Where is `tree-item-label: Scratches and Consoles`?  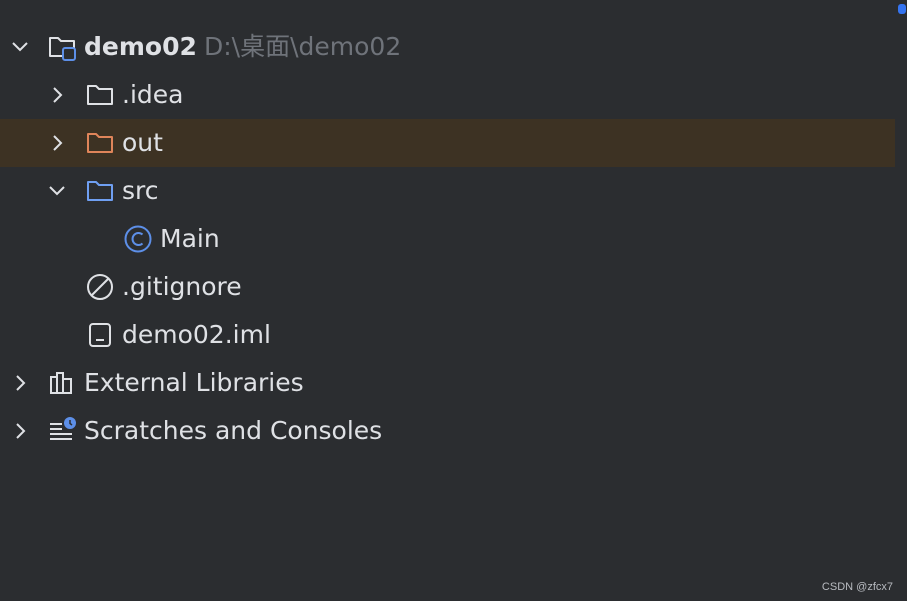 tree-item-label: Scratches and Consoles is located at coordinates (233, 430).